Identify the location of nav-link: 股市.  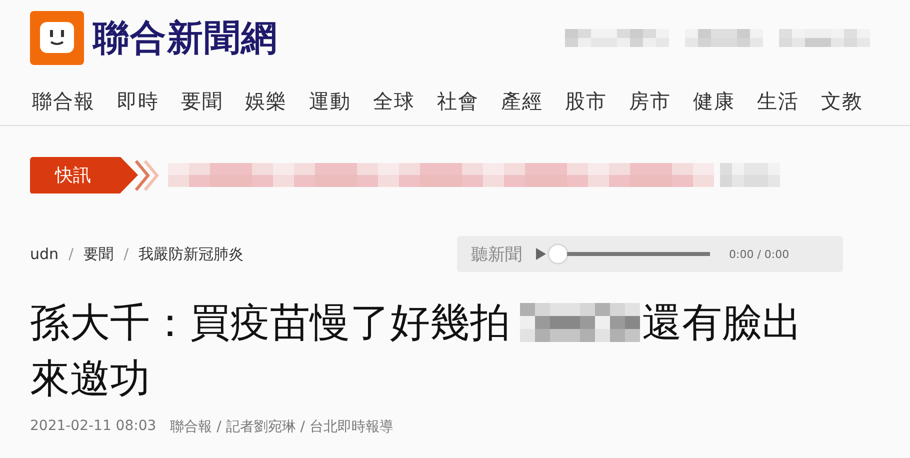
(586, 101).